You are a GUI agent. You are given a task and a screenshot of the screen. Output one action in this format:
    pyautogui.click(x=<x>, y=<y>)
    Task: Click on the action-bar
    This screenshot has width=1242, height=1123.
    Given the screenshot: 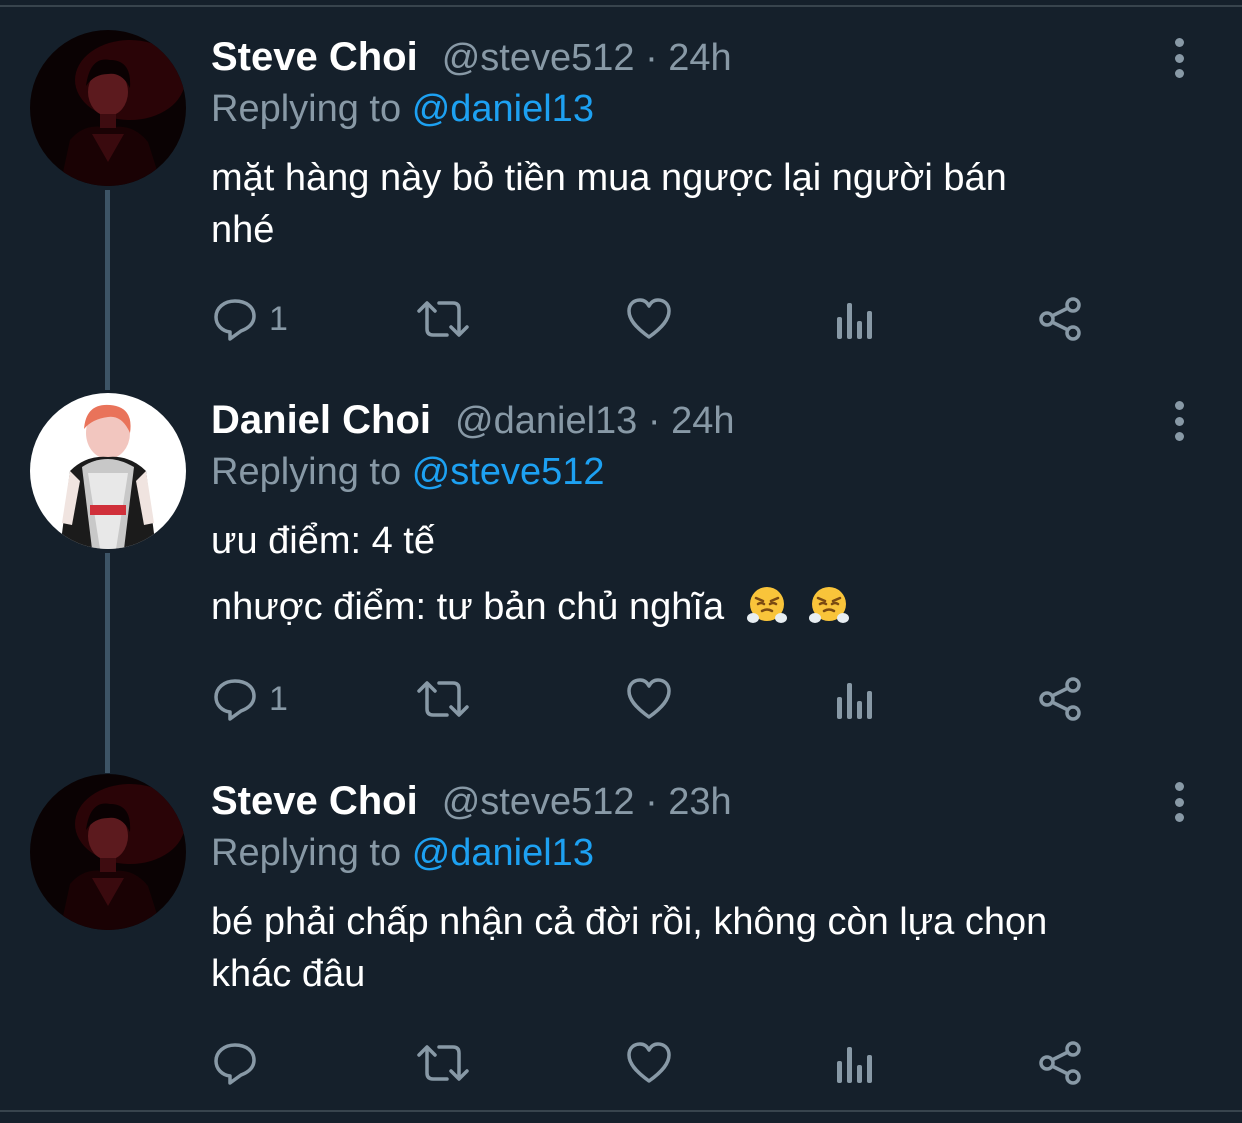 What is the action you would take?
    pyautogui.click(x=661, y=1063)
    